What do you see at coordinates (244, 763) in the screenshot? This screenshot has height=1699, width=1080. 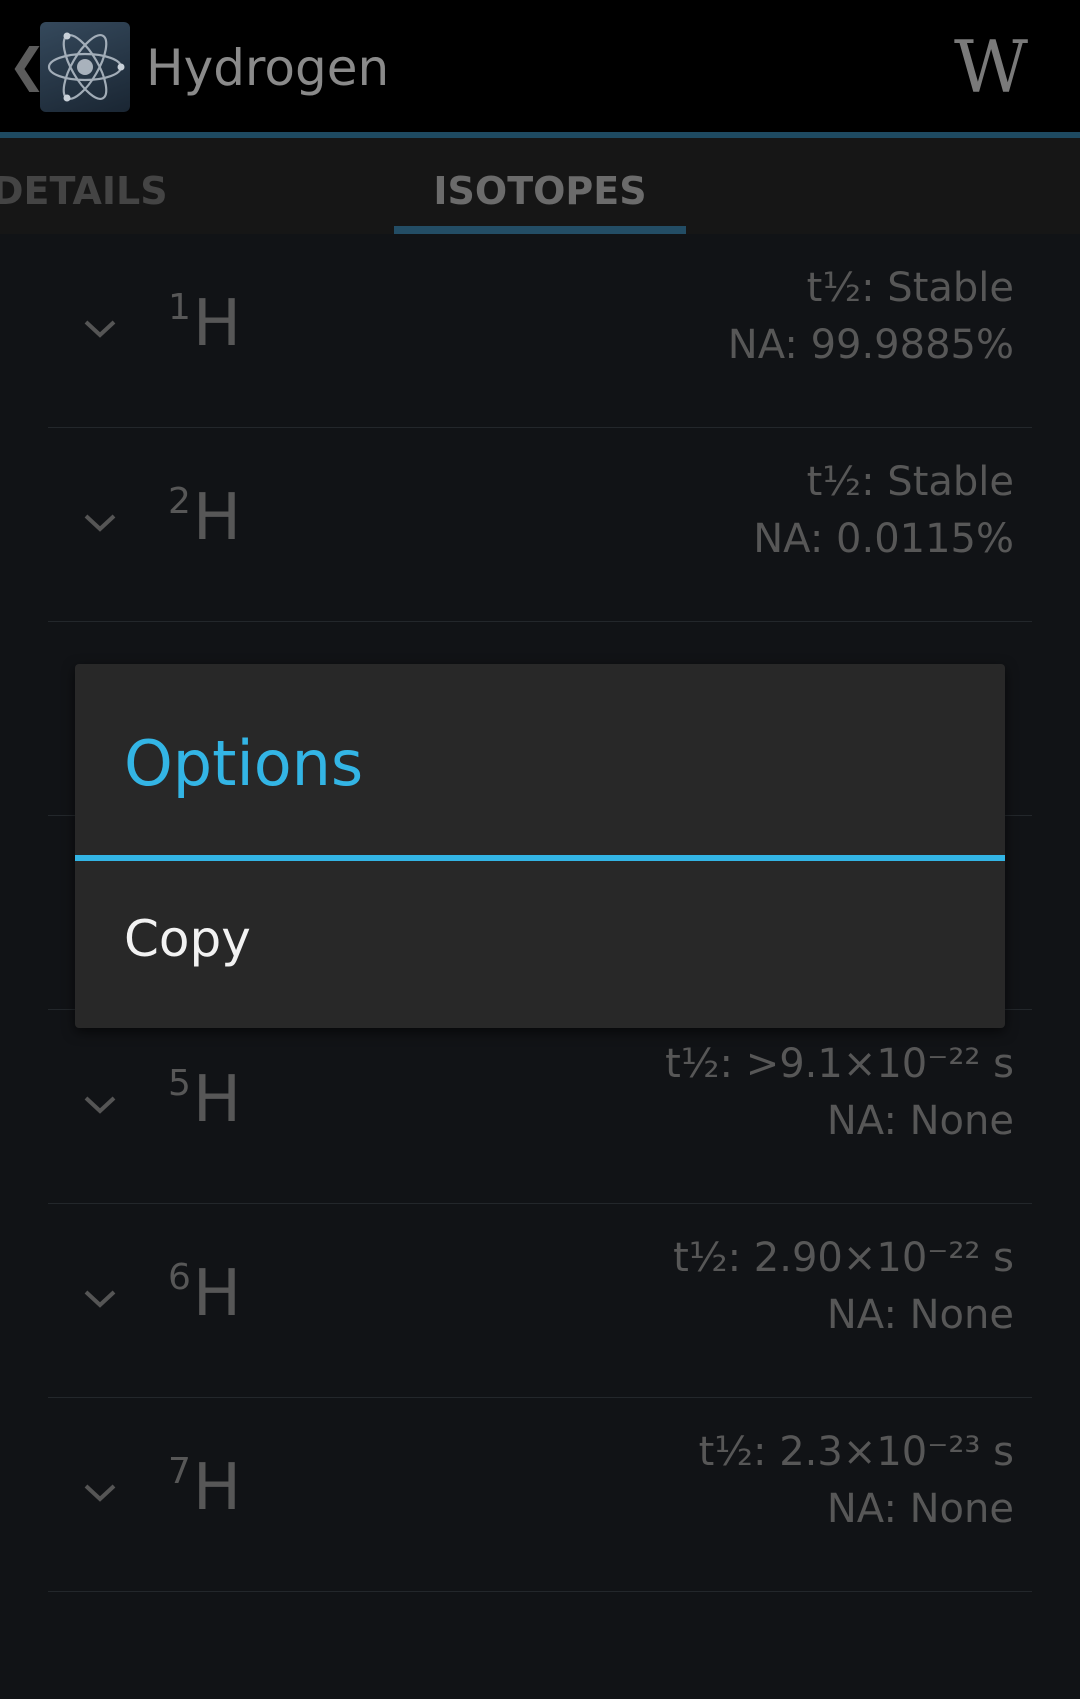 I see `dialog-title: Options` at bounding box center [244, 763].